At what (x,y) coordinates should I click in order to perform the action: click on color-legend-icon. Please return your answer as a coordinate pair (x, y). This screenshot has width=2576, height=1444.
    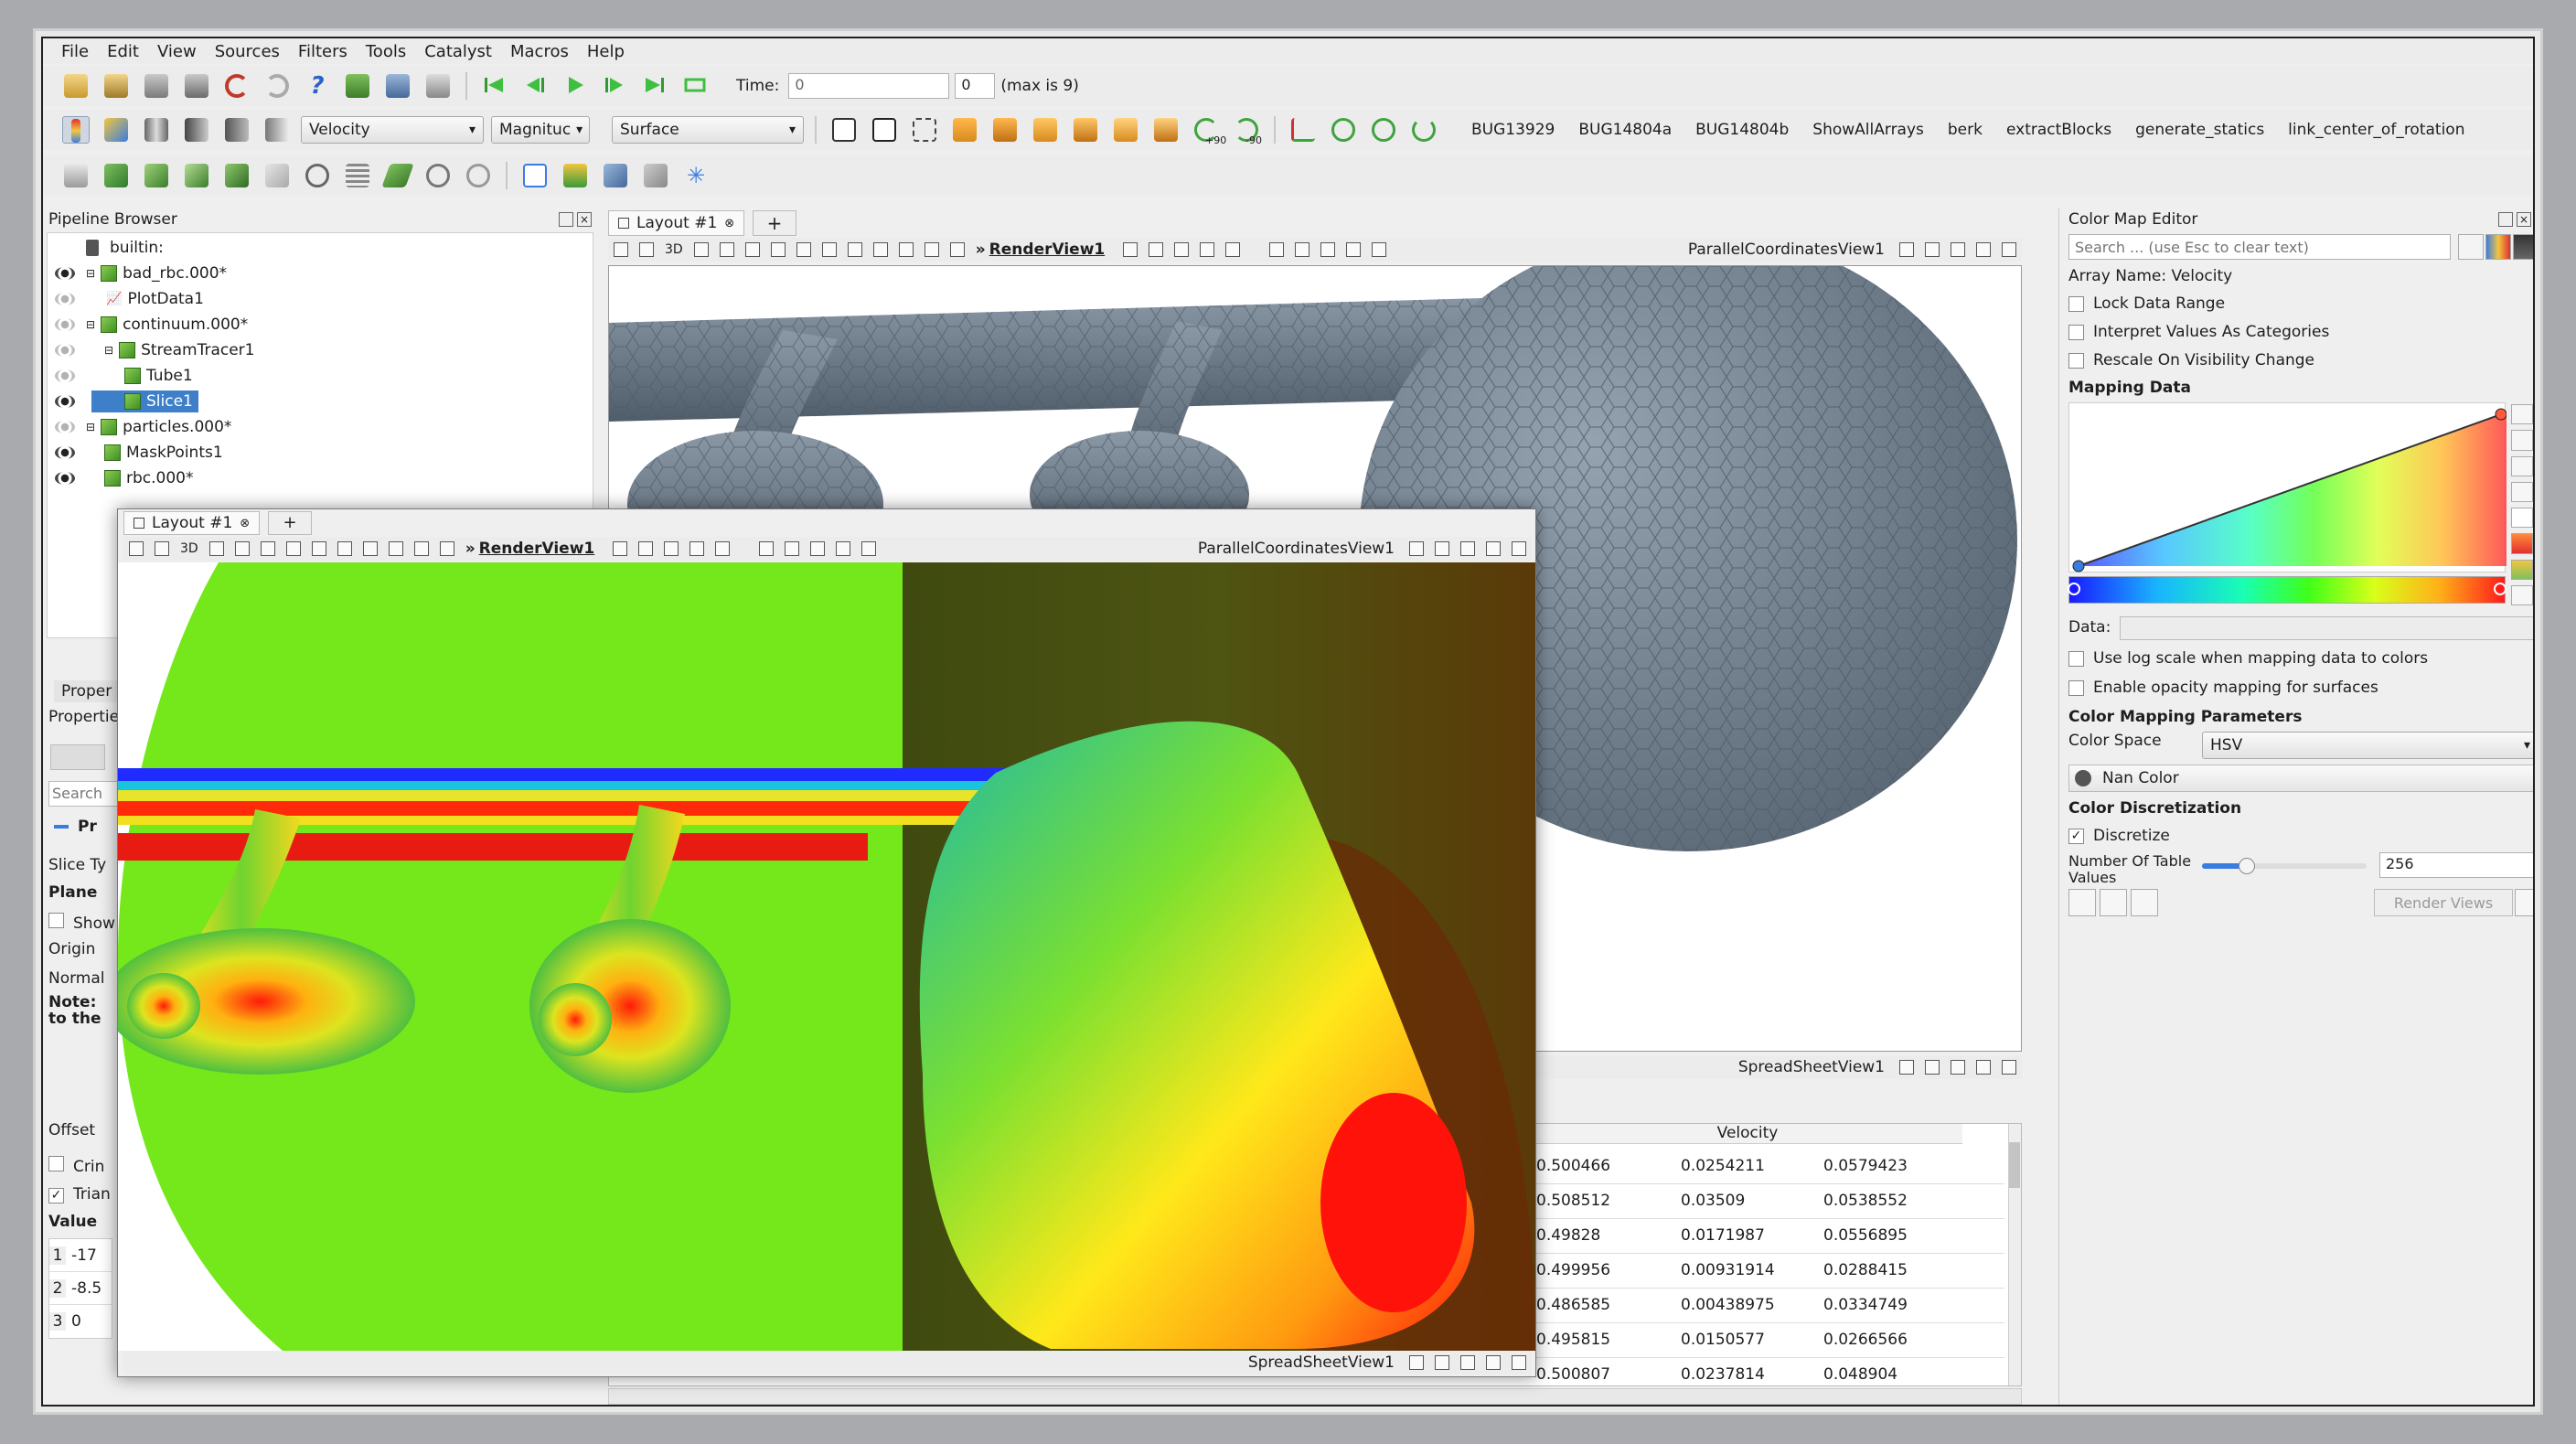
    Looking at the image, I should click on (76, 130).